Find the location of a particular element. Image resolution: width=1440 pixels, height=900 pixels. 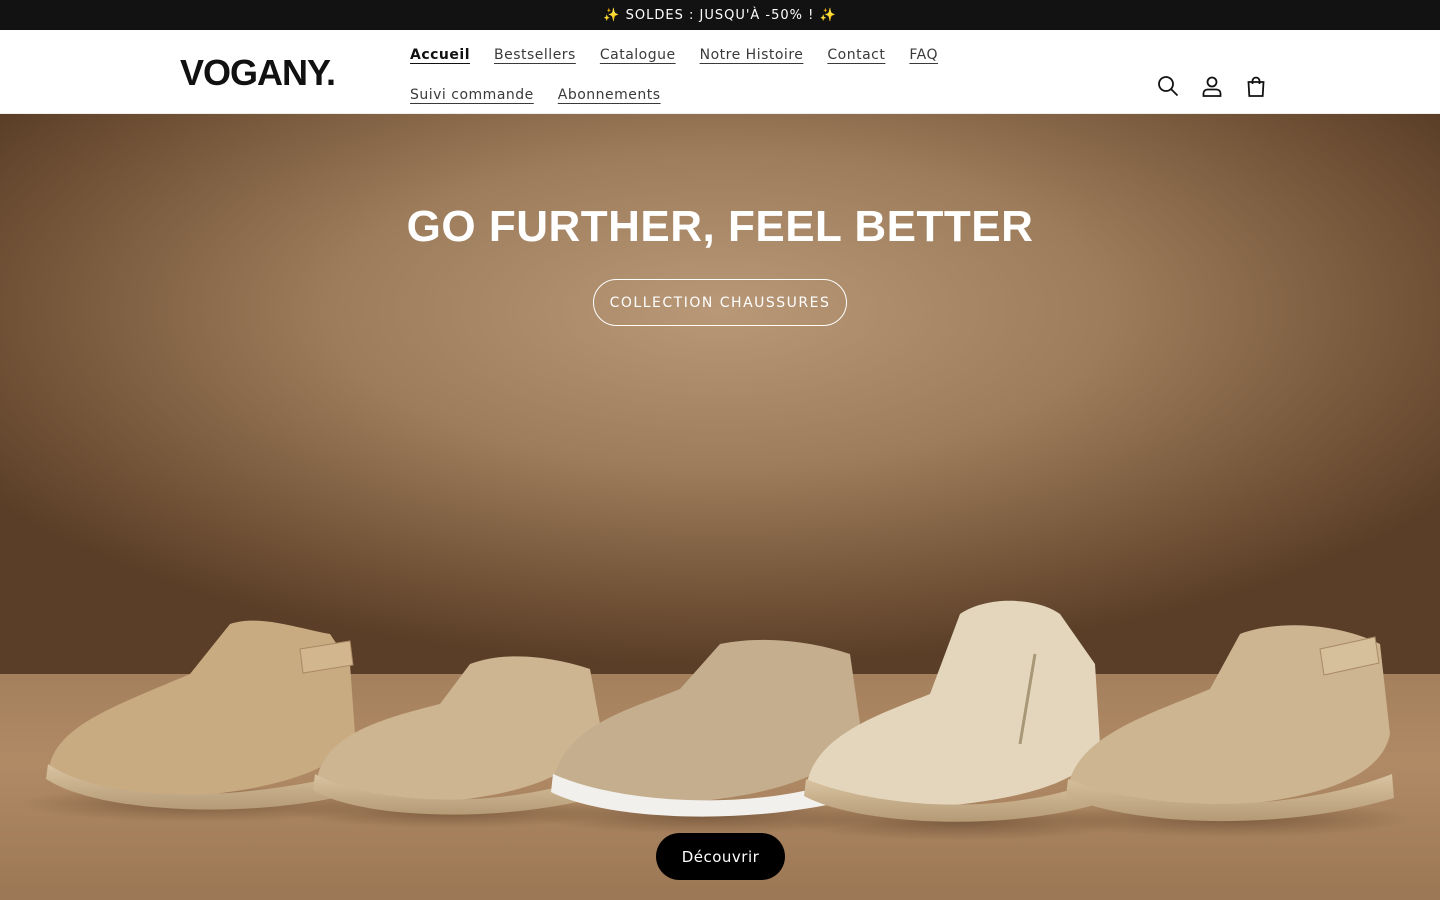

account-icon is located at coordinates (1212, 86).